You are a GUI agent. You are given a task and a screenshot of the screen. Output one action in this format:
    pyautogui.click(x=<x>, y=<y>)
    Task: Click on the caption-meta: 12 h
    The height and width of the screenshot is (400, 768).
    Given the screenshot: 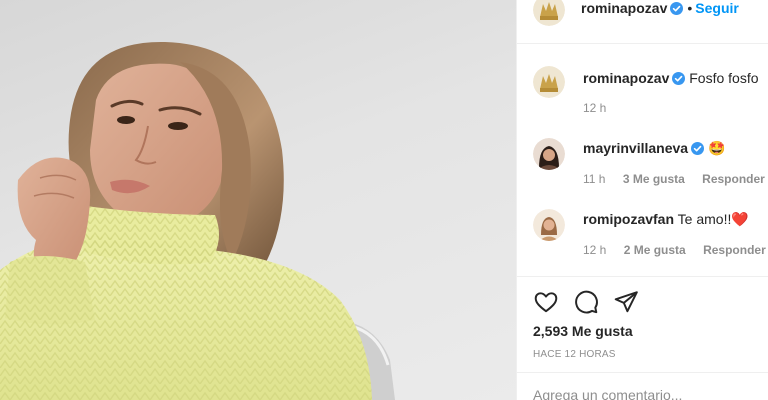 What is the action you would take?
    pyautogui.click(x=601, y=108)
    